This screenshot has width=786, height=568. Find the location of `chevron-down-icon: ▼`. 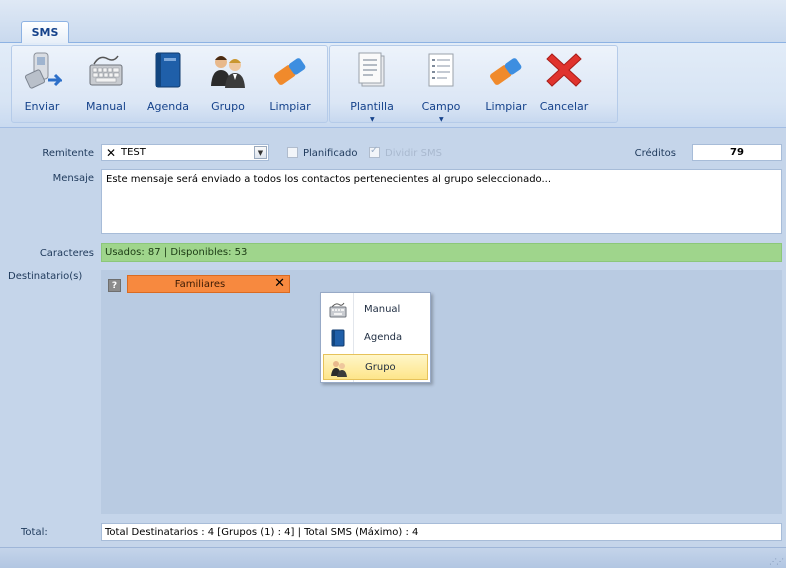

chevron-down-icon: ▼ is located at coordinates (260, 152).